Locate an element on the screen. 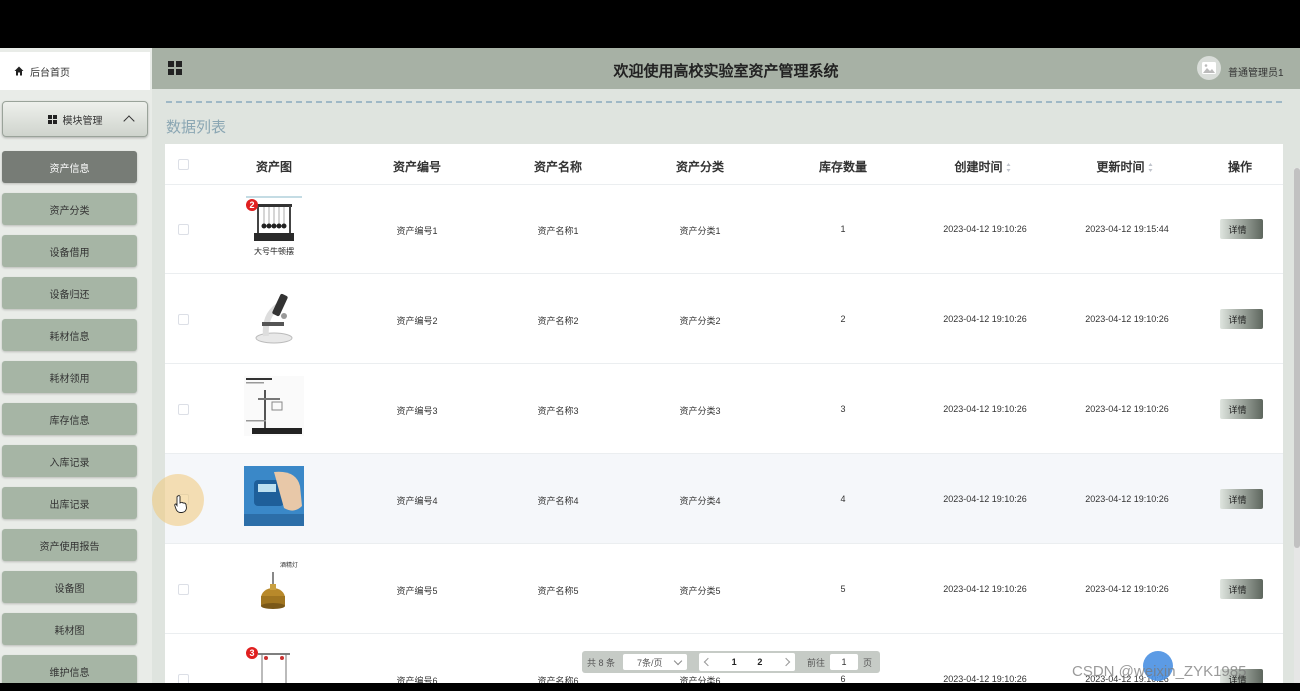  sidebar-item-consumable-chart: 耗材图 is located at coordinates (69, 629).